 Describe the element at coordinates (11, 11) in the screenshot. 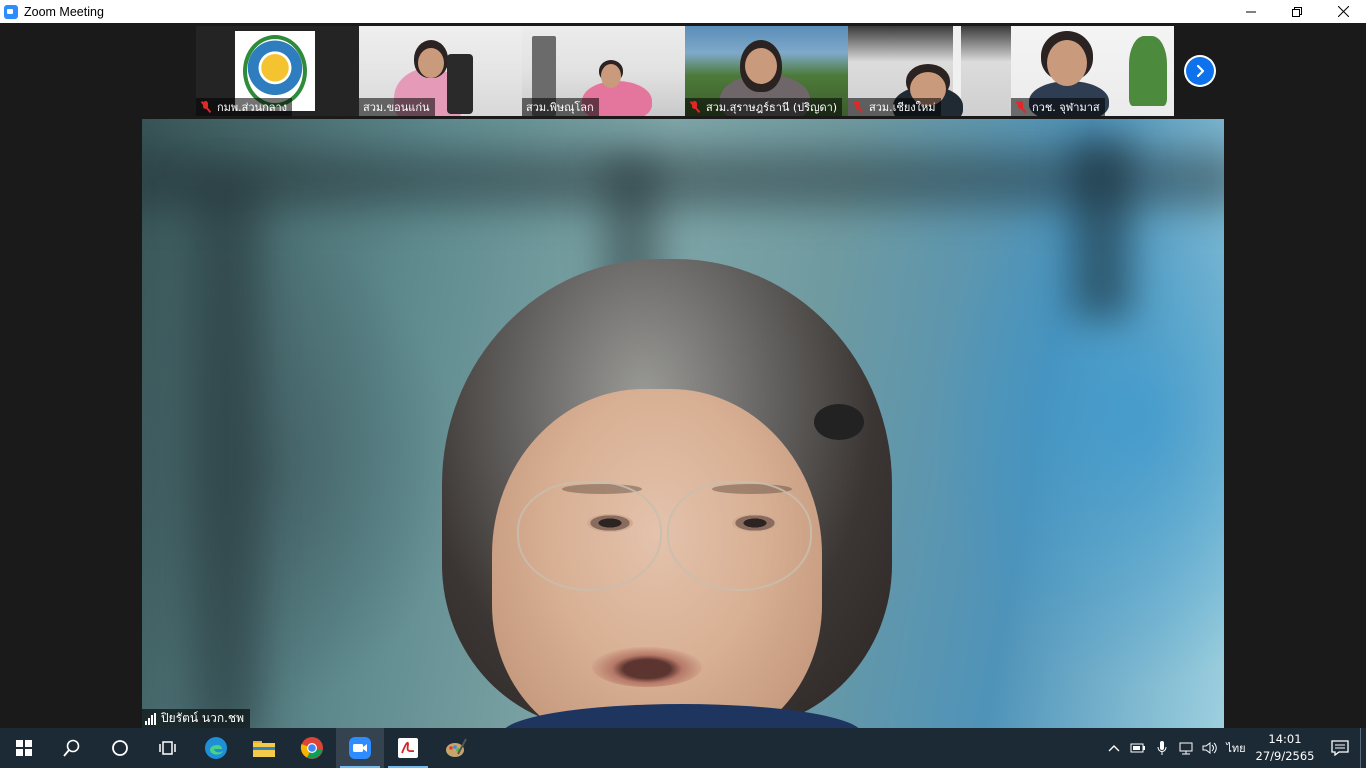

I see `zoom-app-icon` at that location.